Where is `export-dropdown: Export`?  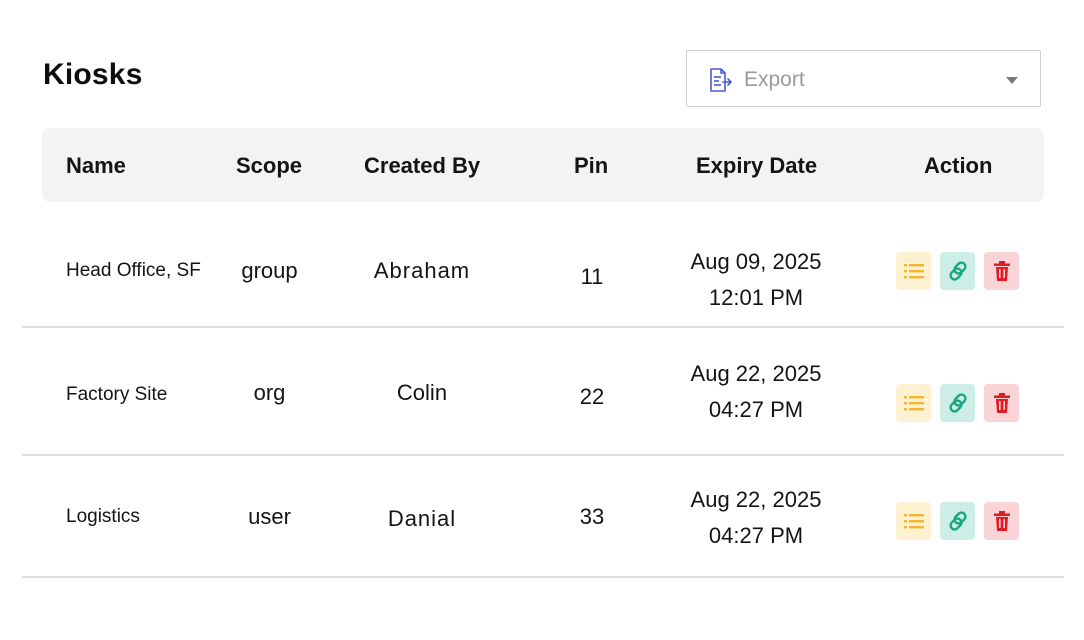
export-dropdown: Export is located at coordinates (863, 78).